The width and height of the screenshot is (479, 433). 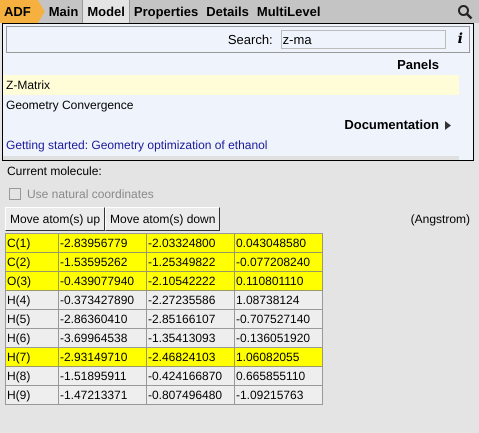 I want to click on info-icon: i, so click(x=460, y=39).